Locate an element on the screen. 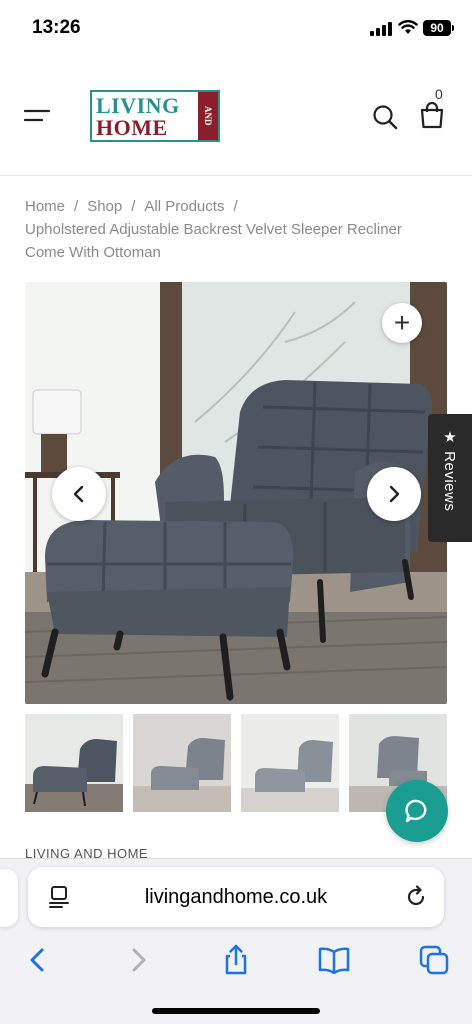 The height and width of the screenshot is (1024, 472). address-bar: livingandhome.co.uk is located at coordinates (236, 897).